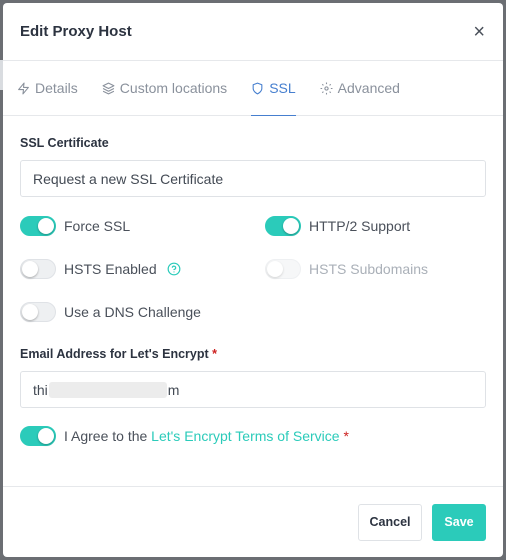 The width and height of the screenshot is (506, 560). Describe the element at coordinates (108, 88) in the screenshot. I see `layers-icon` at that location.